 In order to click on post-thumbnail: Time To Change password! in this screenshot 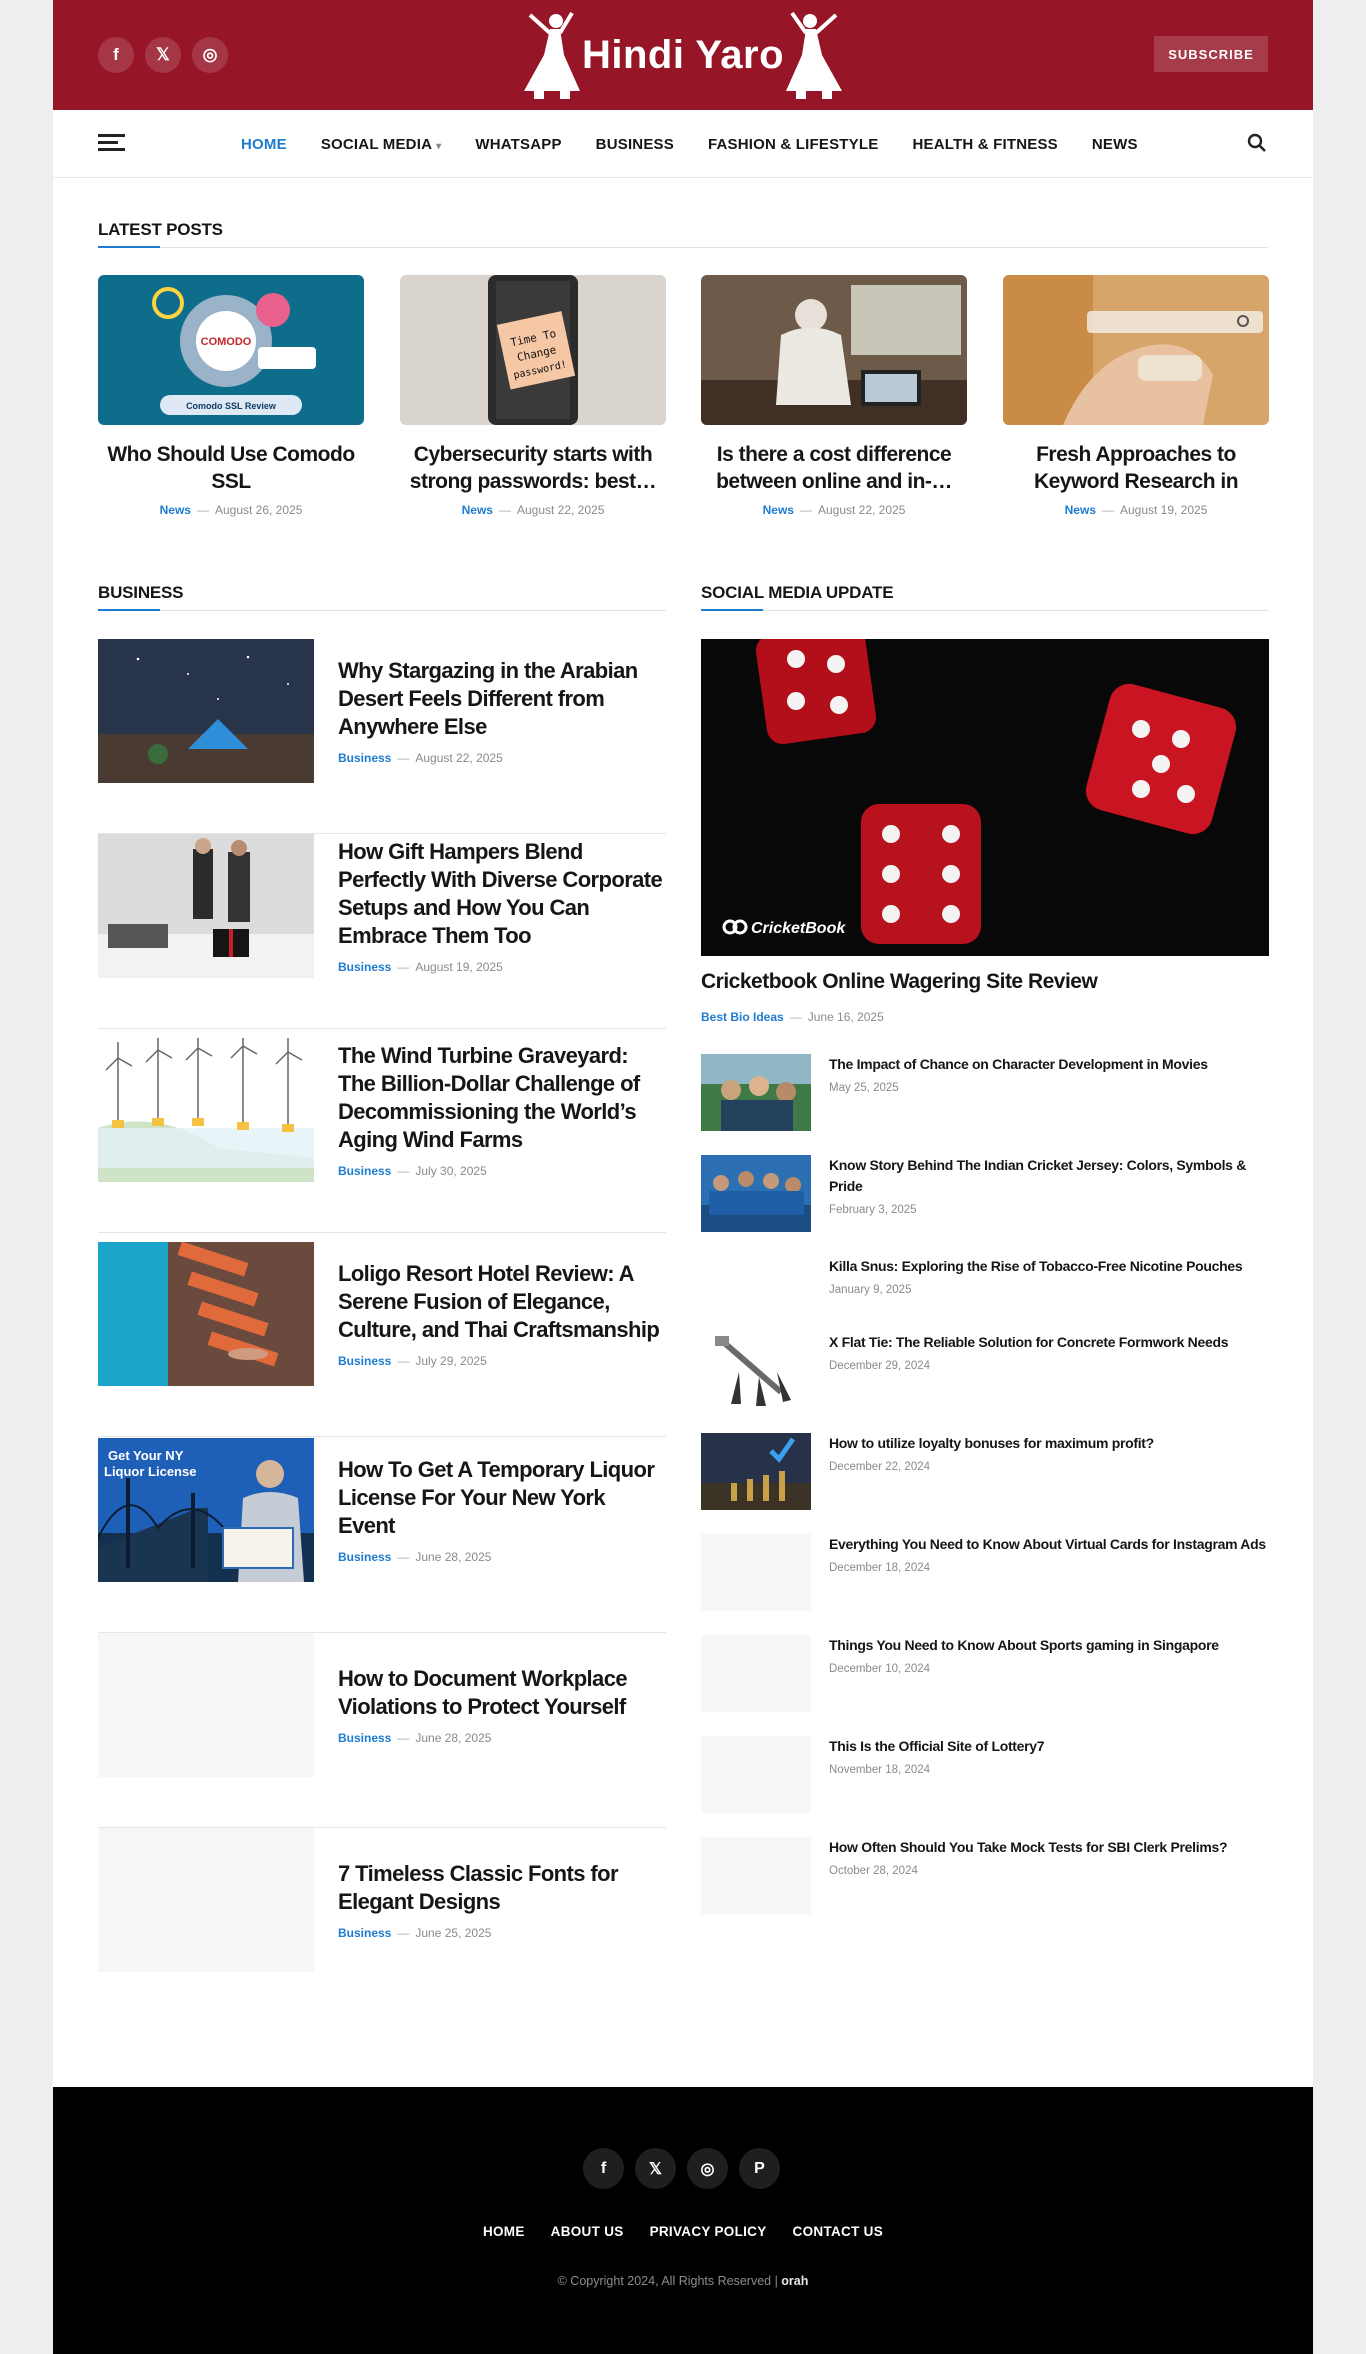, I will do `click(533, 350)`.